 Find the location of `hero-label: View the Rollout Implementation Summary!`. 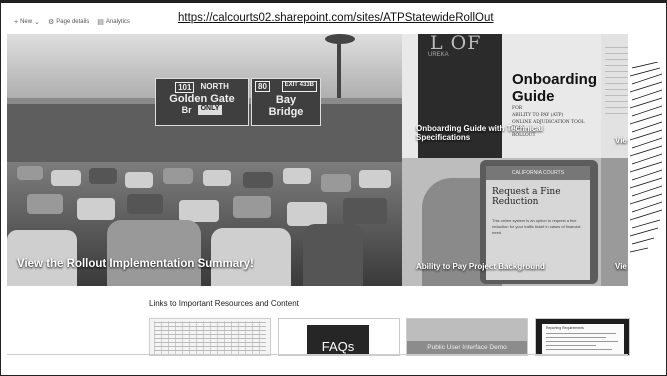

hero-label: View the Rollout Implementation Summary! is located at coordinates (135, 264).